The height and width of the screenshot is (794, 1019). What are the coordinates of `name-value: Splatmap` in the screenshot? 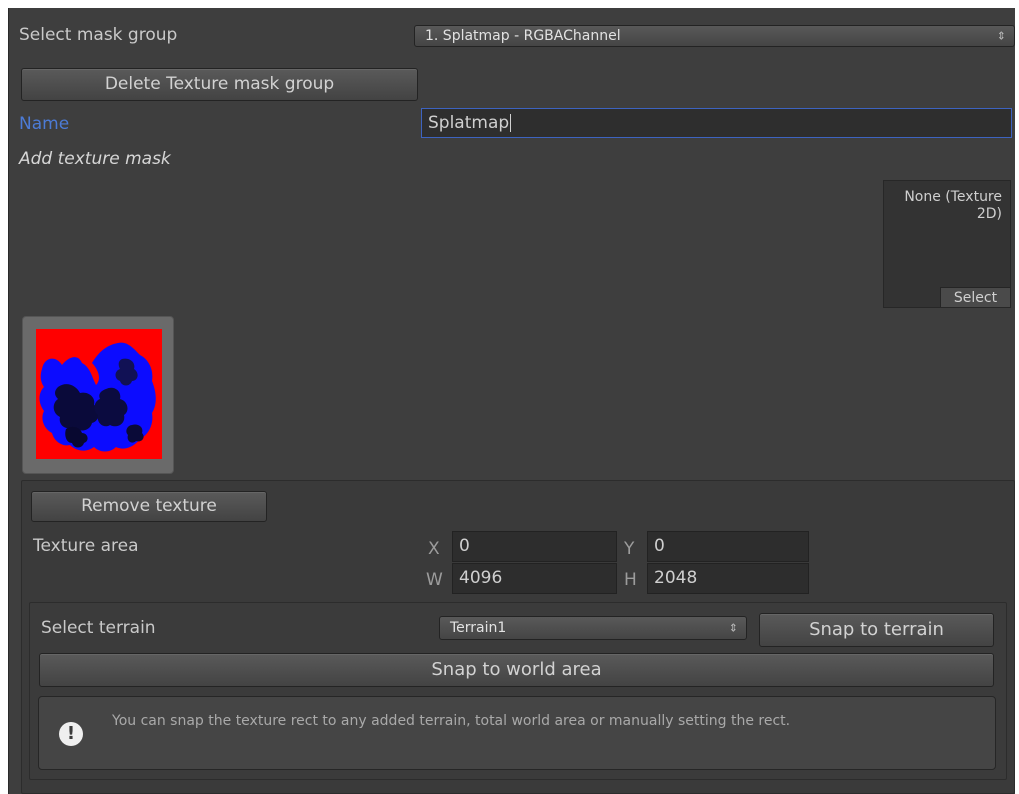 It's located at (469, 123).